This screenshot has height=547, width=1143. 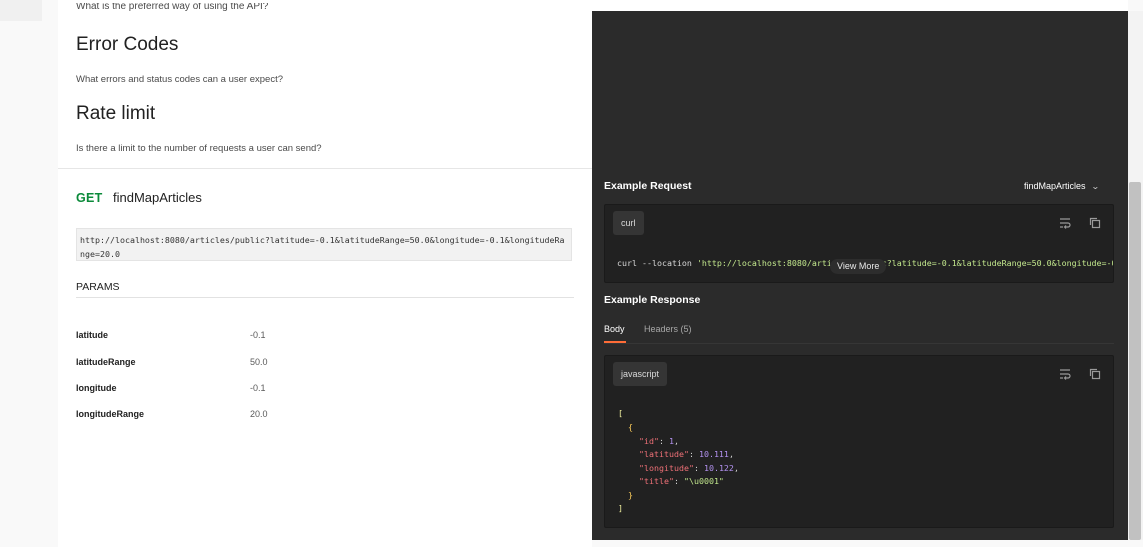 What do you see at coordinates (649, 441) in the screenshot?
I see `json-key: "id"` at bounding box center [649, 441].